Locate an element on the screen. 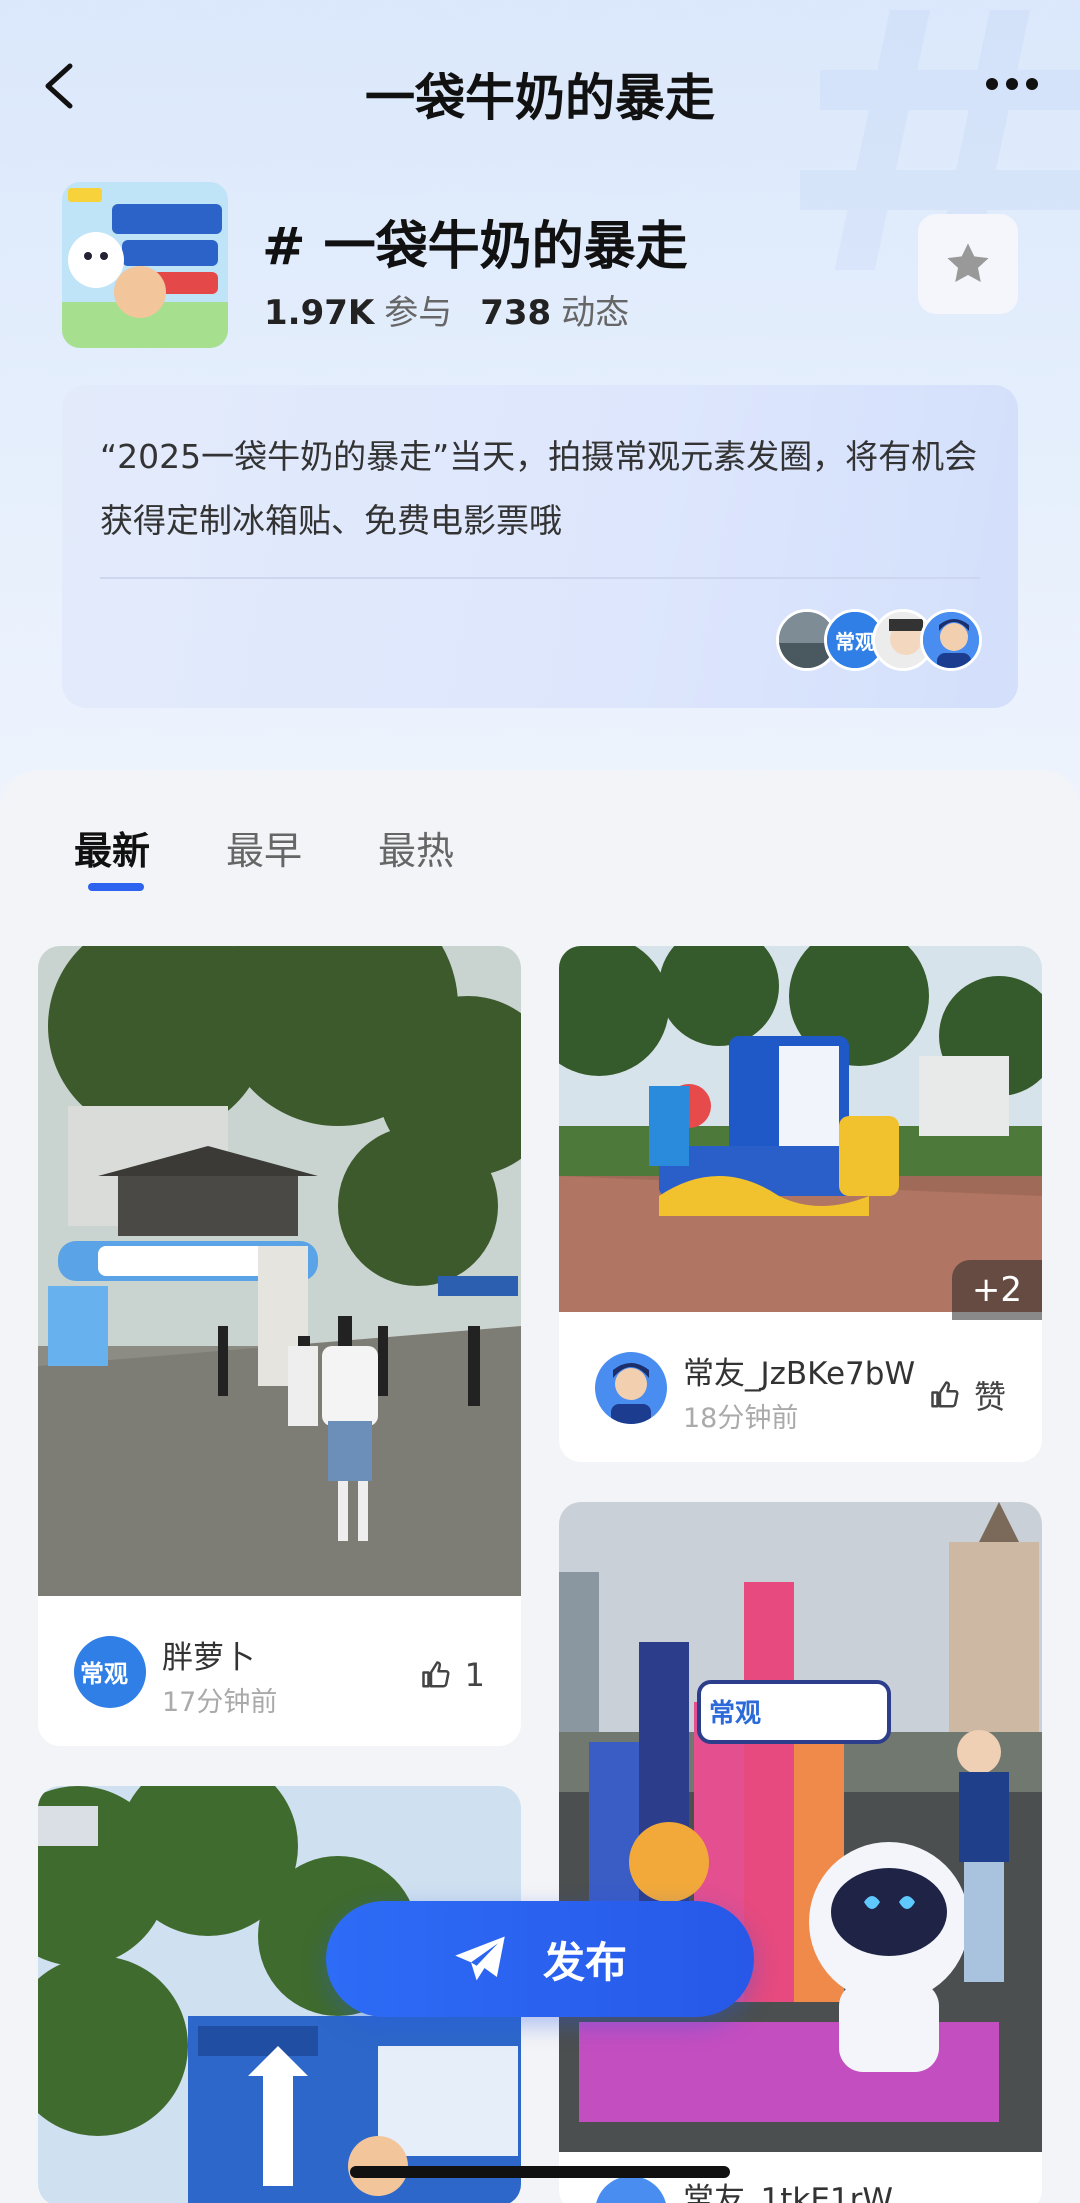  posts-count: 738 is located at coordinates (516, 313).